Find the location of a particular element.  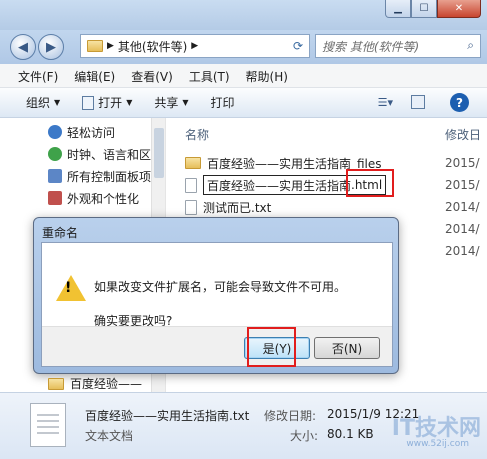

watermark-logo: IT技术网 is located at coordinates (436, 428).